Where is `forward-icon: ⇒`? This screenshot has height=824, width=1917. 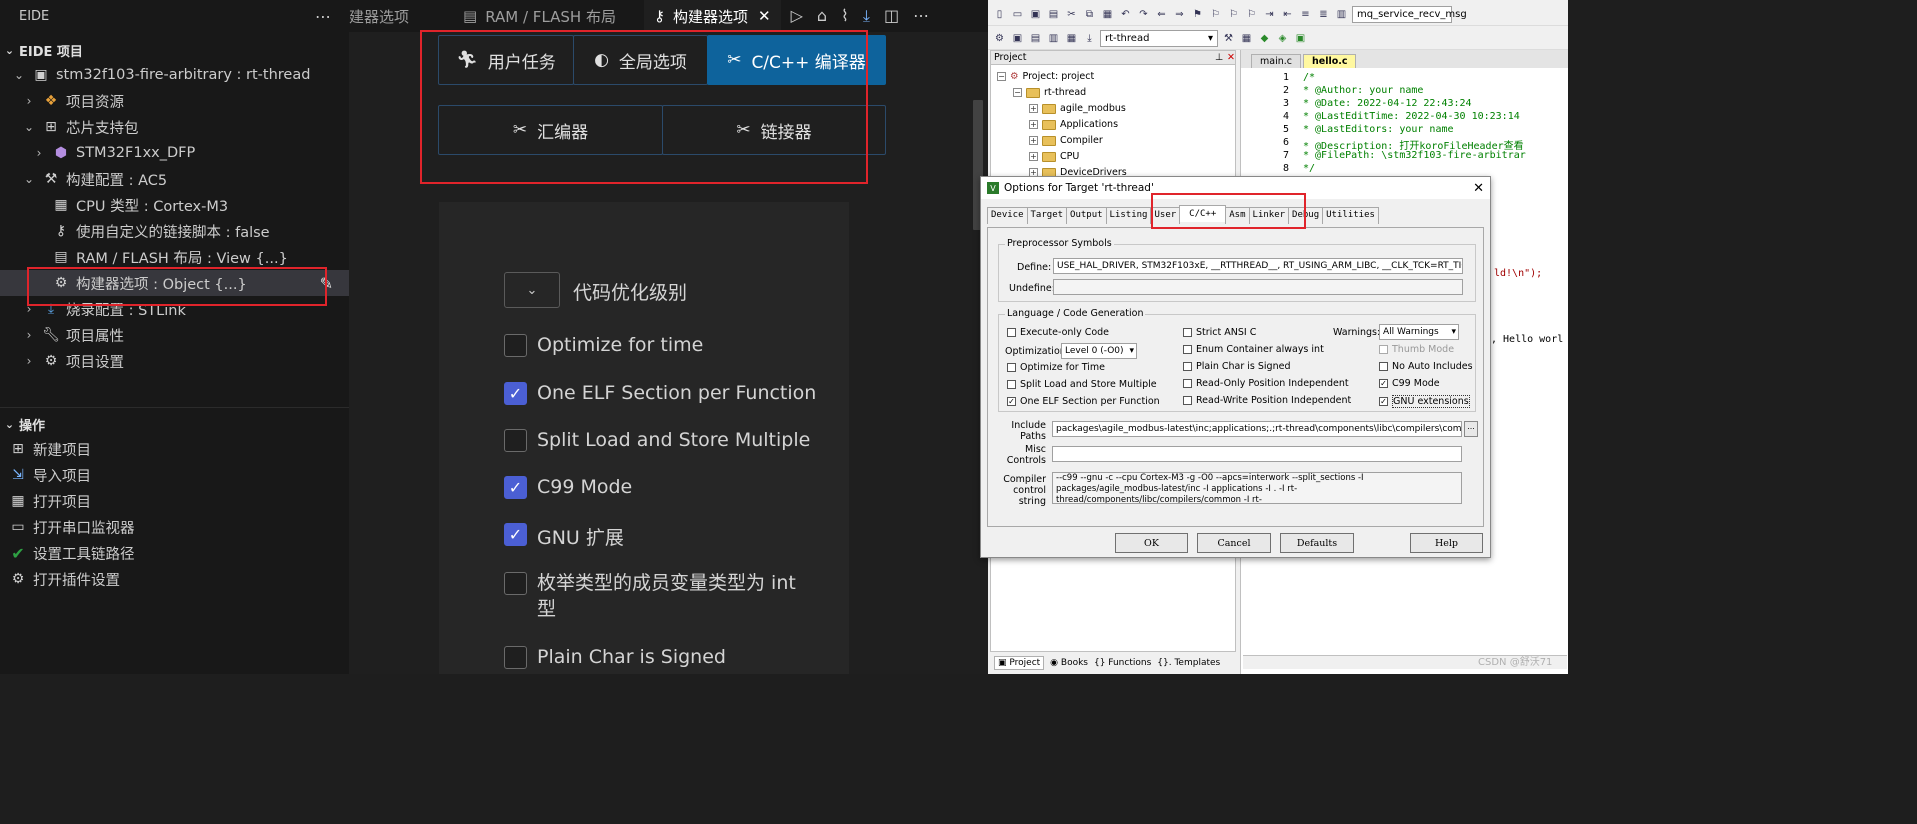
forward-icon: ⇒ is located at coordinates (1179, 14).